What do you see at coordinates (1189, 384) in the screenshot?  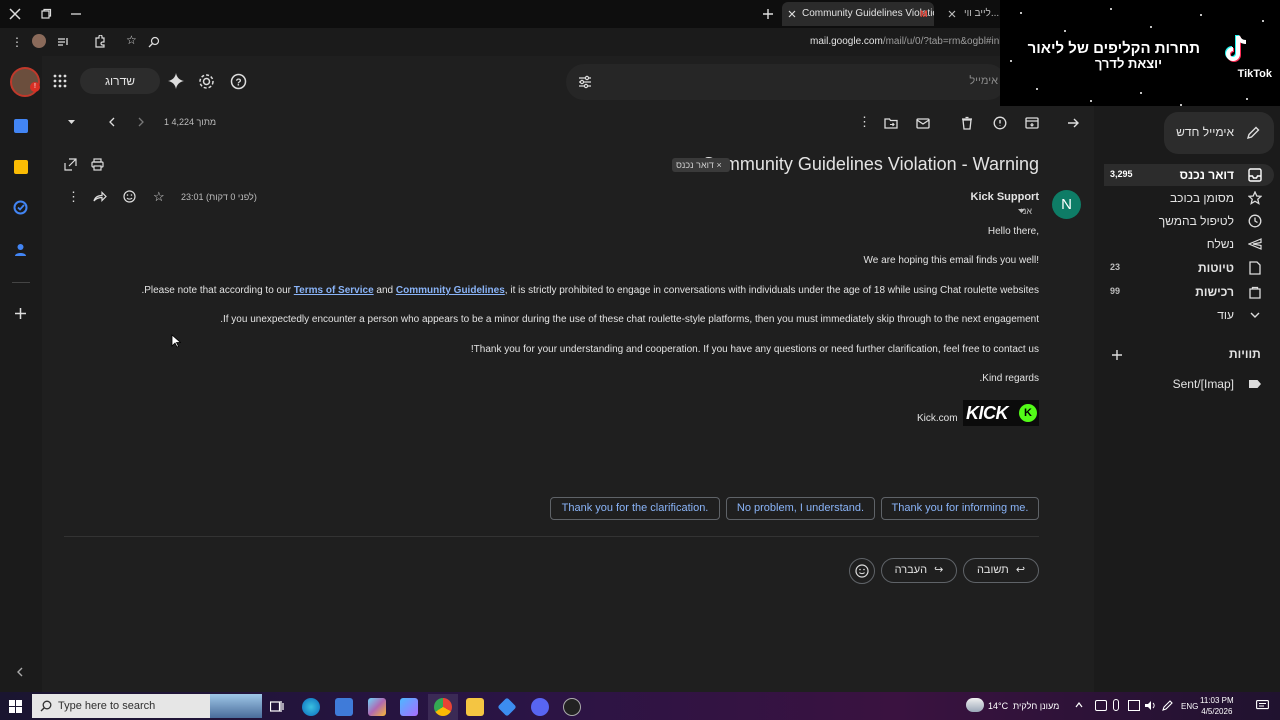 I see `nav-item-label-sent-imap: Sent/[Imap]` at bounding box center [1189, 384].